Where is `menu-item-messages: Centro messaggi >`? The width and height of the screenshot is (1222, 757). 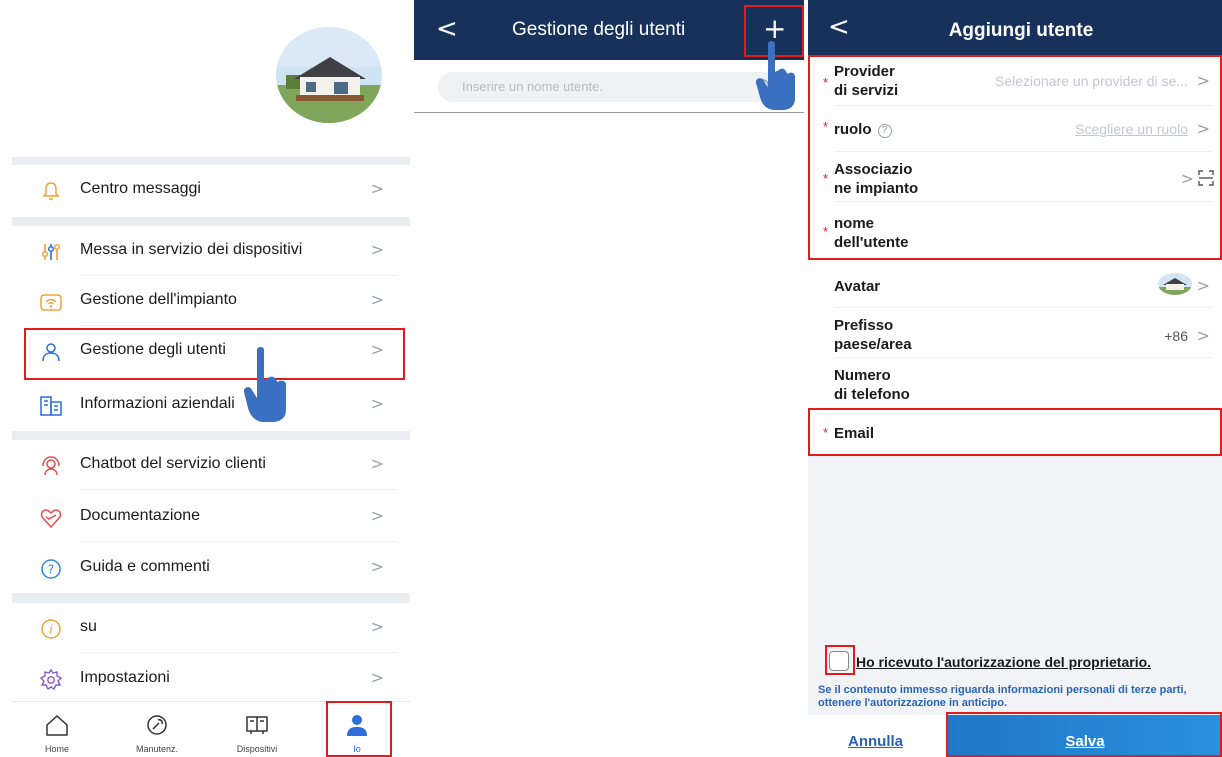 menu-item-messages: Centro messaggi > is located at coordinates (205, 190).